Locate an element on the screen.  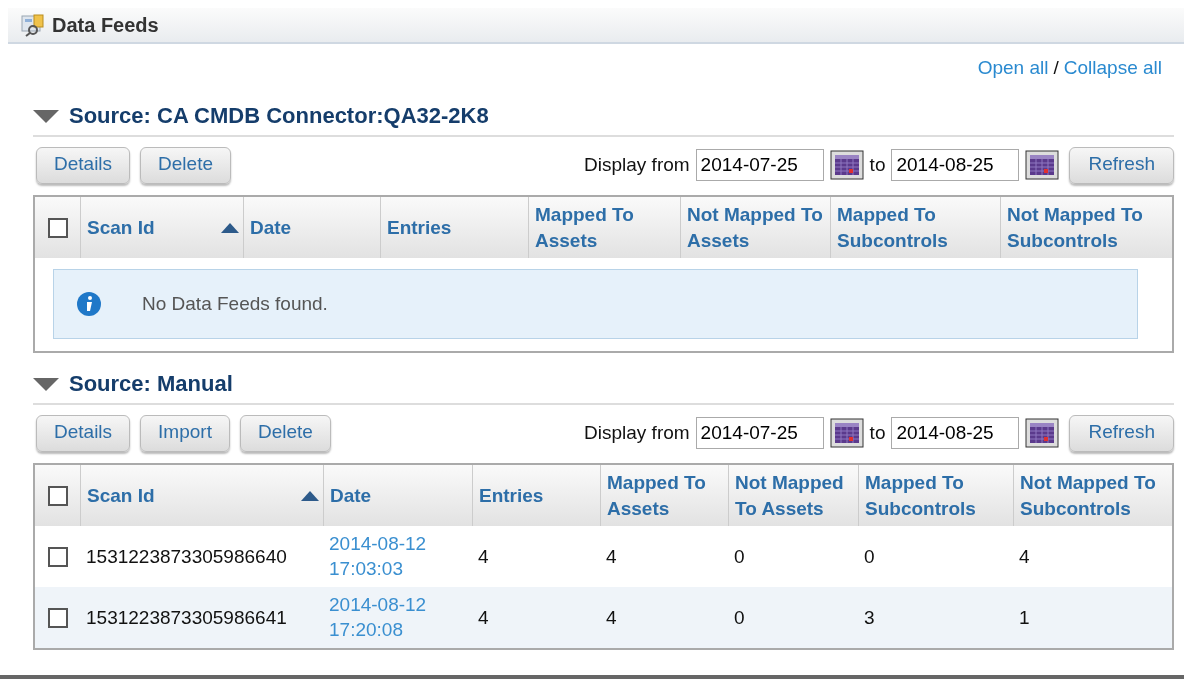
page-title: Data Feeds is located at coordinates (105, 25).